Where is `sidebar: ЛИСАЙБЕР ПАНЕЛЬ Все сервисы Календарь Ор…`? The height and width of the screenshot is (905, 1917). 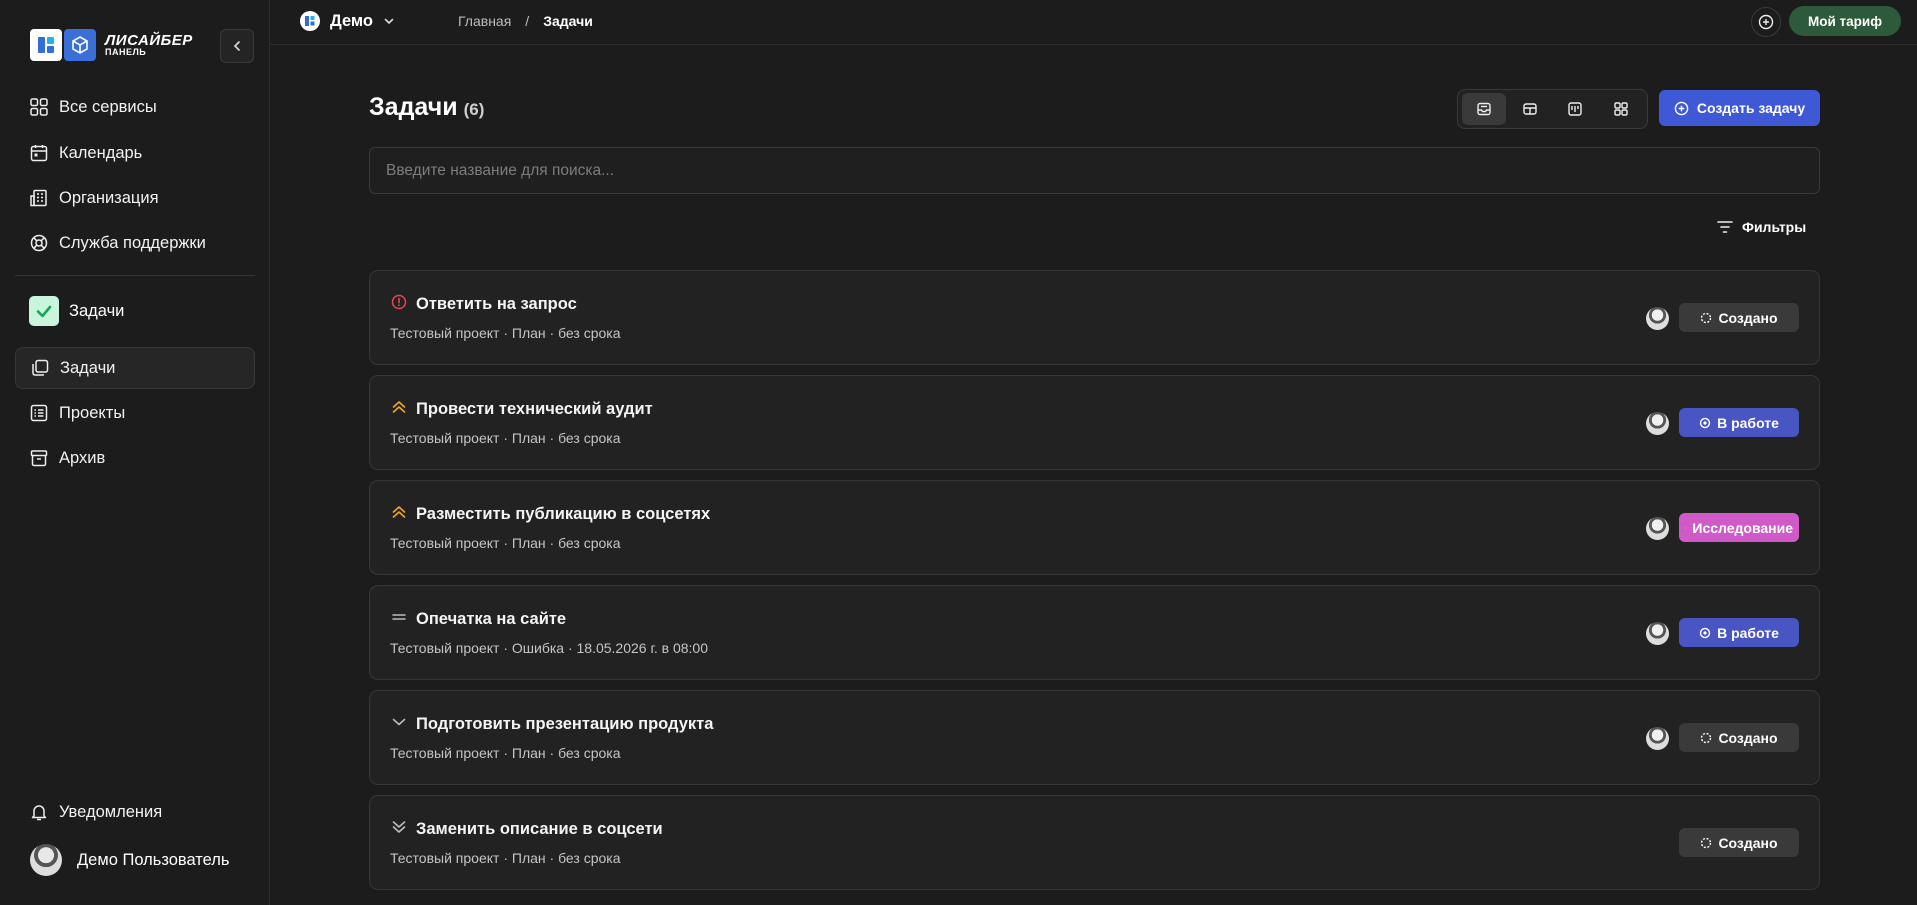
sidebar: ЛИСАЙБЕР ПАНЕЛЬ Все сервисы Календарь Ор… is located at coordinates (135, 452).